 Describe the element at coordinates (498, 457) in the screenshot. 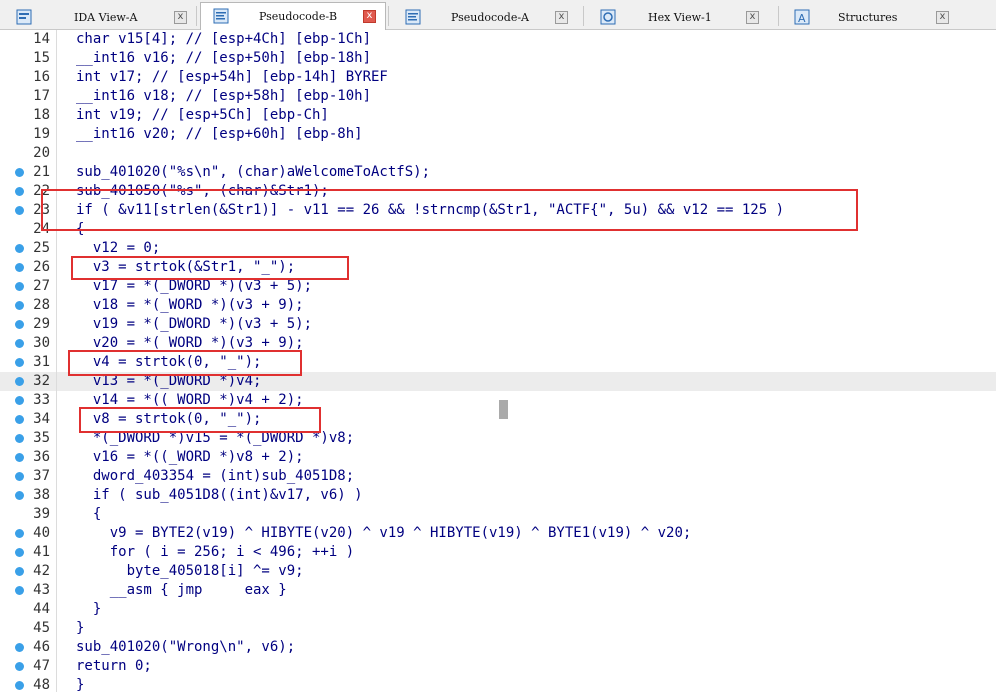

I see `code-line: 36 v16 = *((_WORD *)v8 + 2);` at that location.